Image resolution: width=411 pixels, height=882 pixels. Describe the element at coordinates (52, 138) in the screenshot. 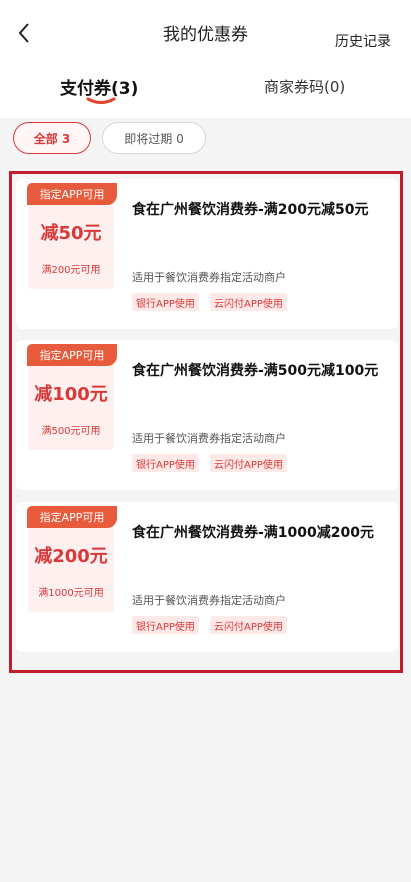

I see `filter-all-chip: 全部 3` at that location.